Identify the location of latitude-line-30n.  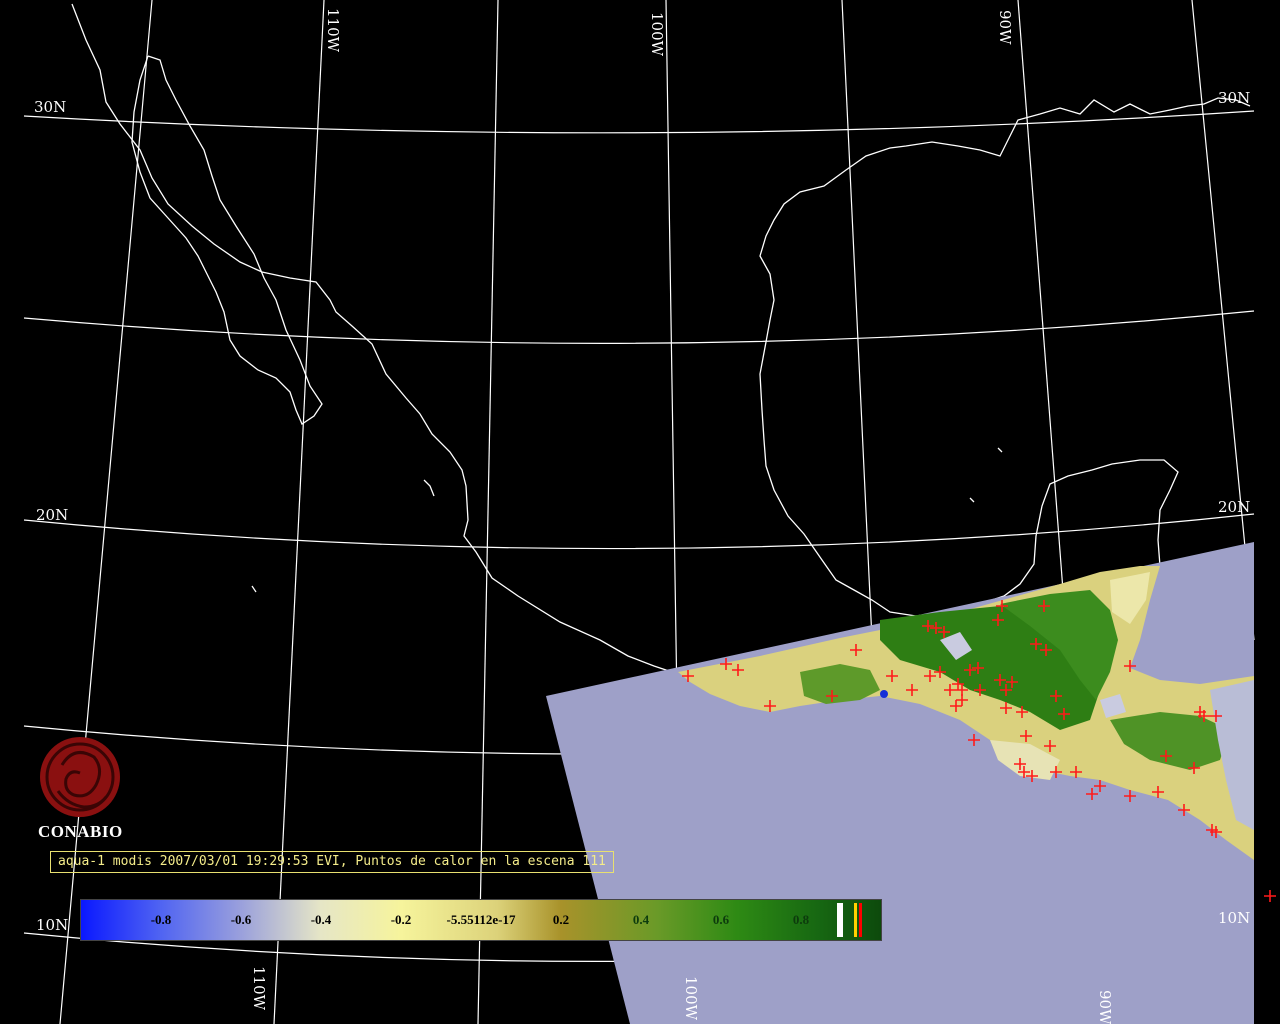
(639, 122).